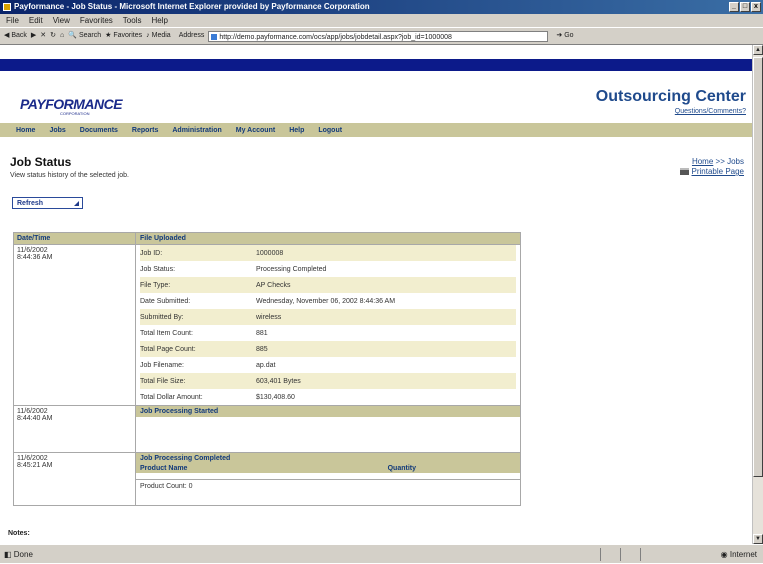 Image resolution: width=763 pixels, height=564 pixels. Describe the element at coordinates (725, 554) in the screenshot. I see `globe-icon: ◉` at that location.